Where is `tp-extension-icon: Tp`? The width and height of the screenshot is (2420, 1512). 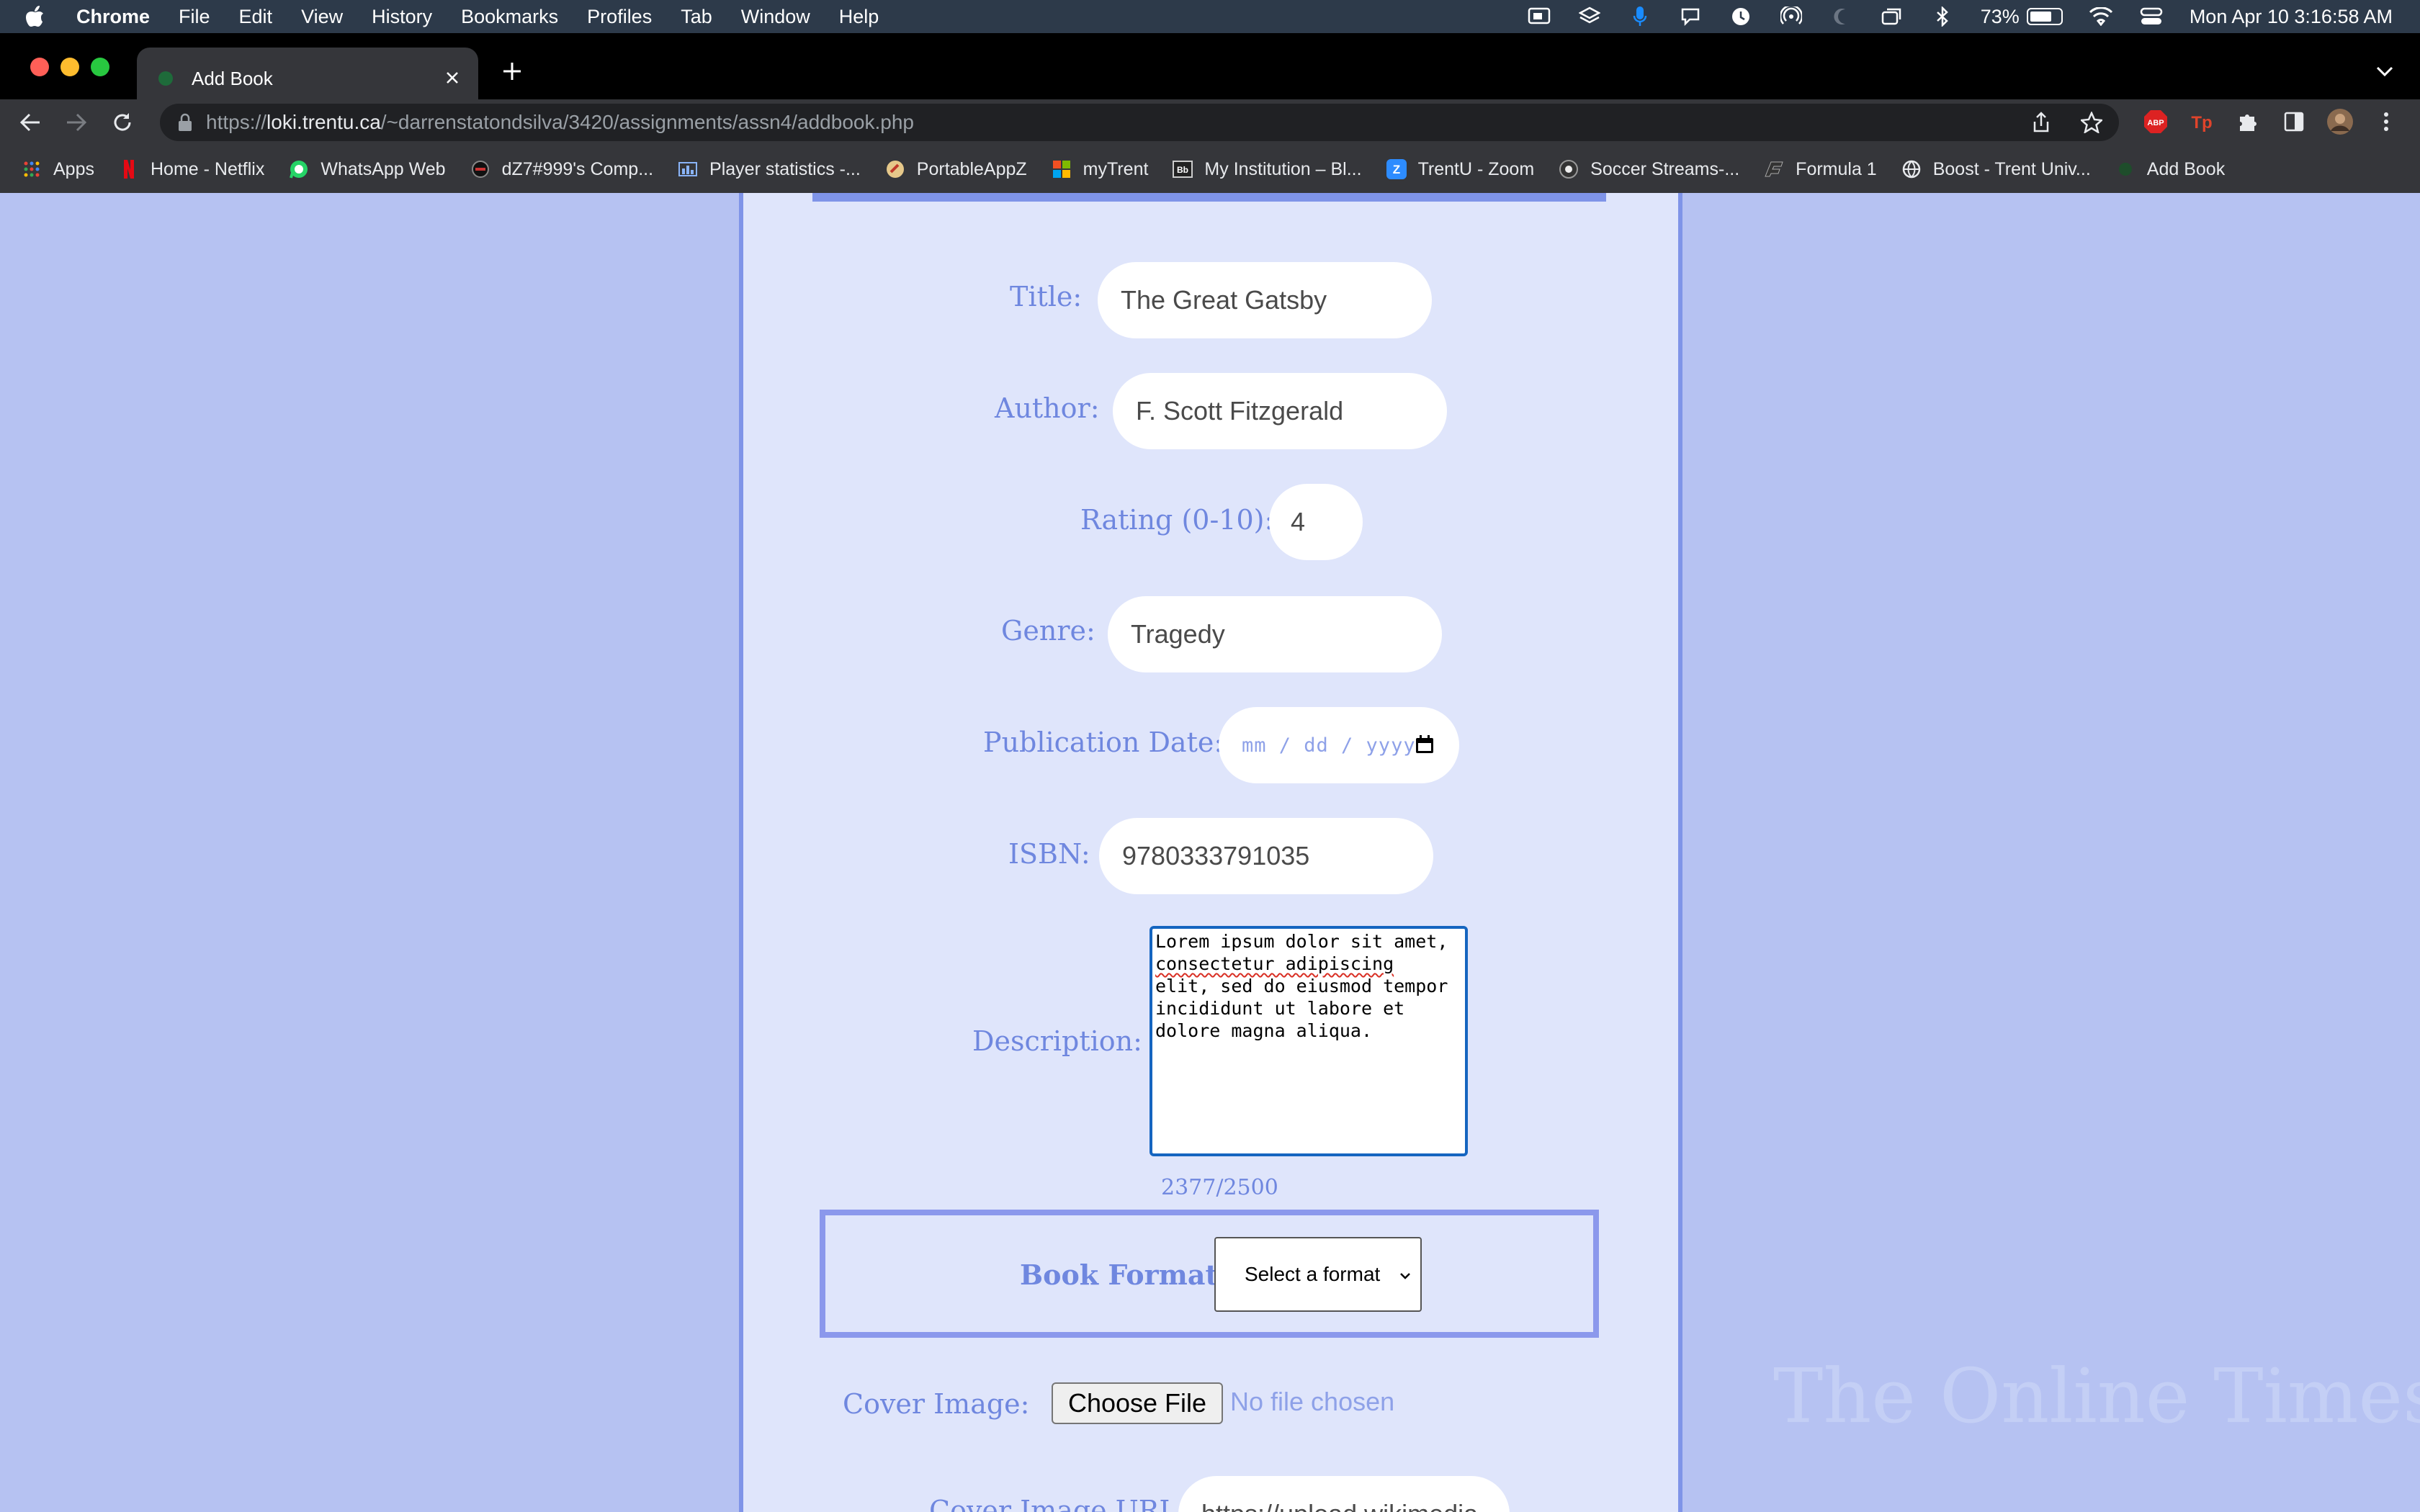
tp-extension-icon: Tp is located at coordinates (2201, 121).